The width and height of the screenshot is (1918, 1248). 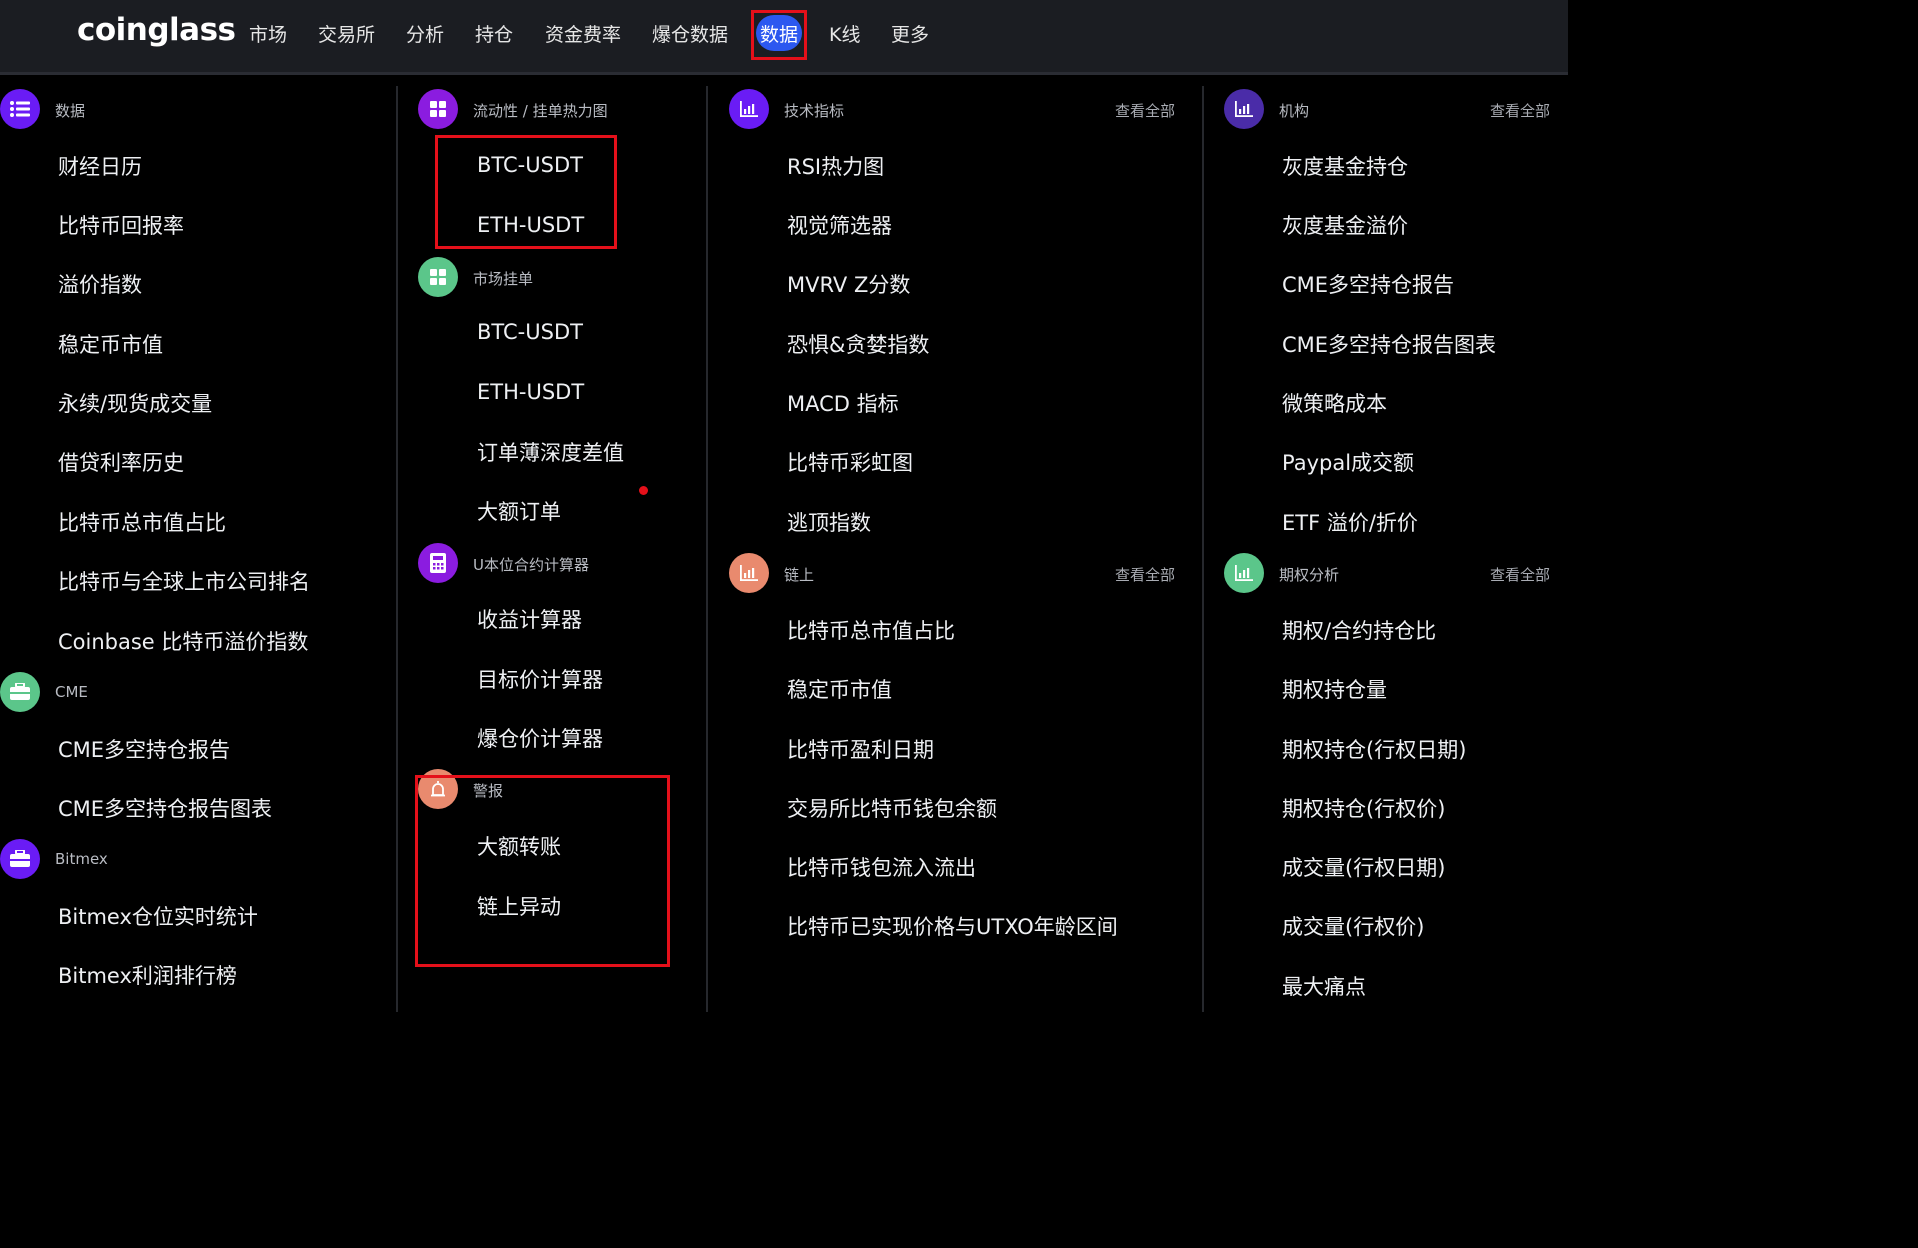 I want to click on menu-item: 最大痛点, so click(x=1324, y=986).